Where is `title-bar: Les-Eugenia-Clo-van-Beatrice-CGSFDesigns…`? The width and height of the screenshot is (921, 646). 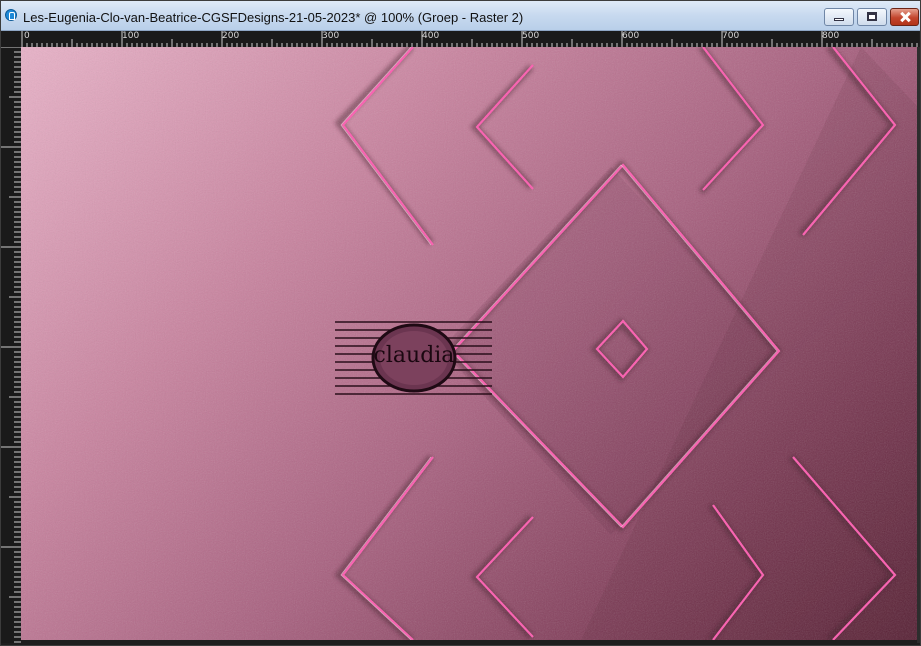
title-bar: Les-Eugenia-Clo-van-Beatrice-CGSFDesigns… is located at coordinates (460, 16).